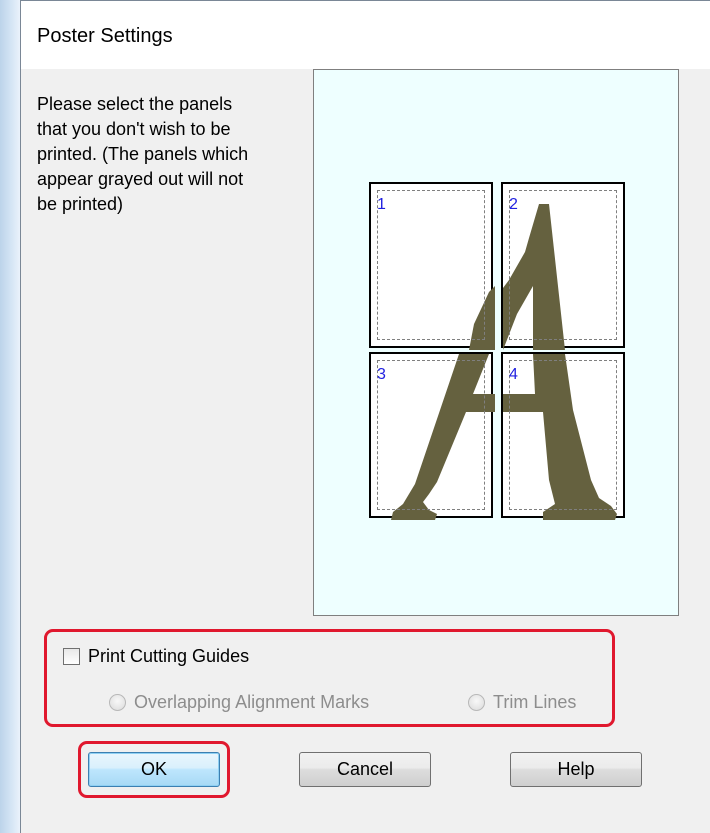  Describe the element at coordinates (576, 769) in the screenshot. I see `help-button: Help` at that location.